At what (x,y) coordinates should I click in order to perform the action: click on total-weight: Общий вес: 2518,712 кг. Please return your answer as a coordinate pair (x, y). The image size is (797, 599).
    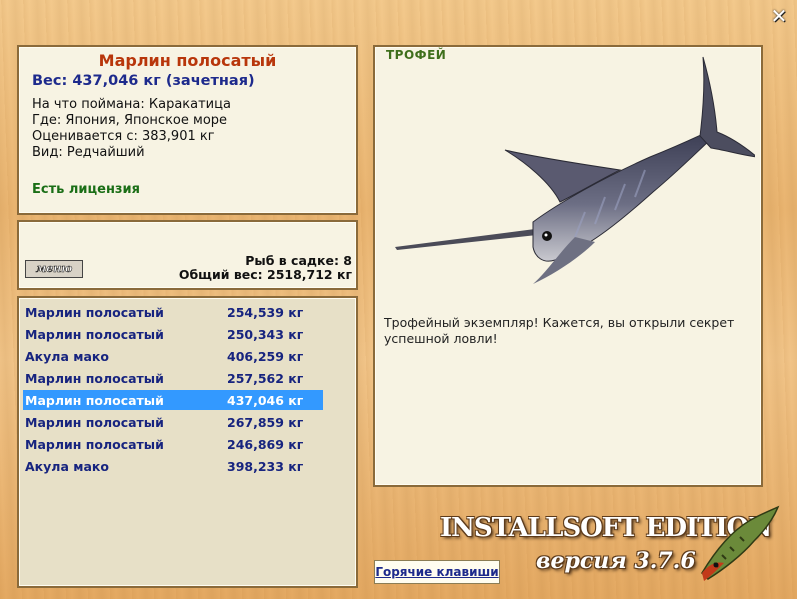
    Looking at the image, I should click on (265, 274).